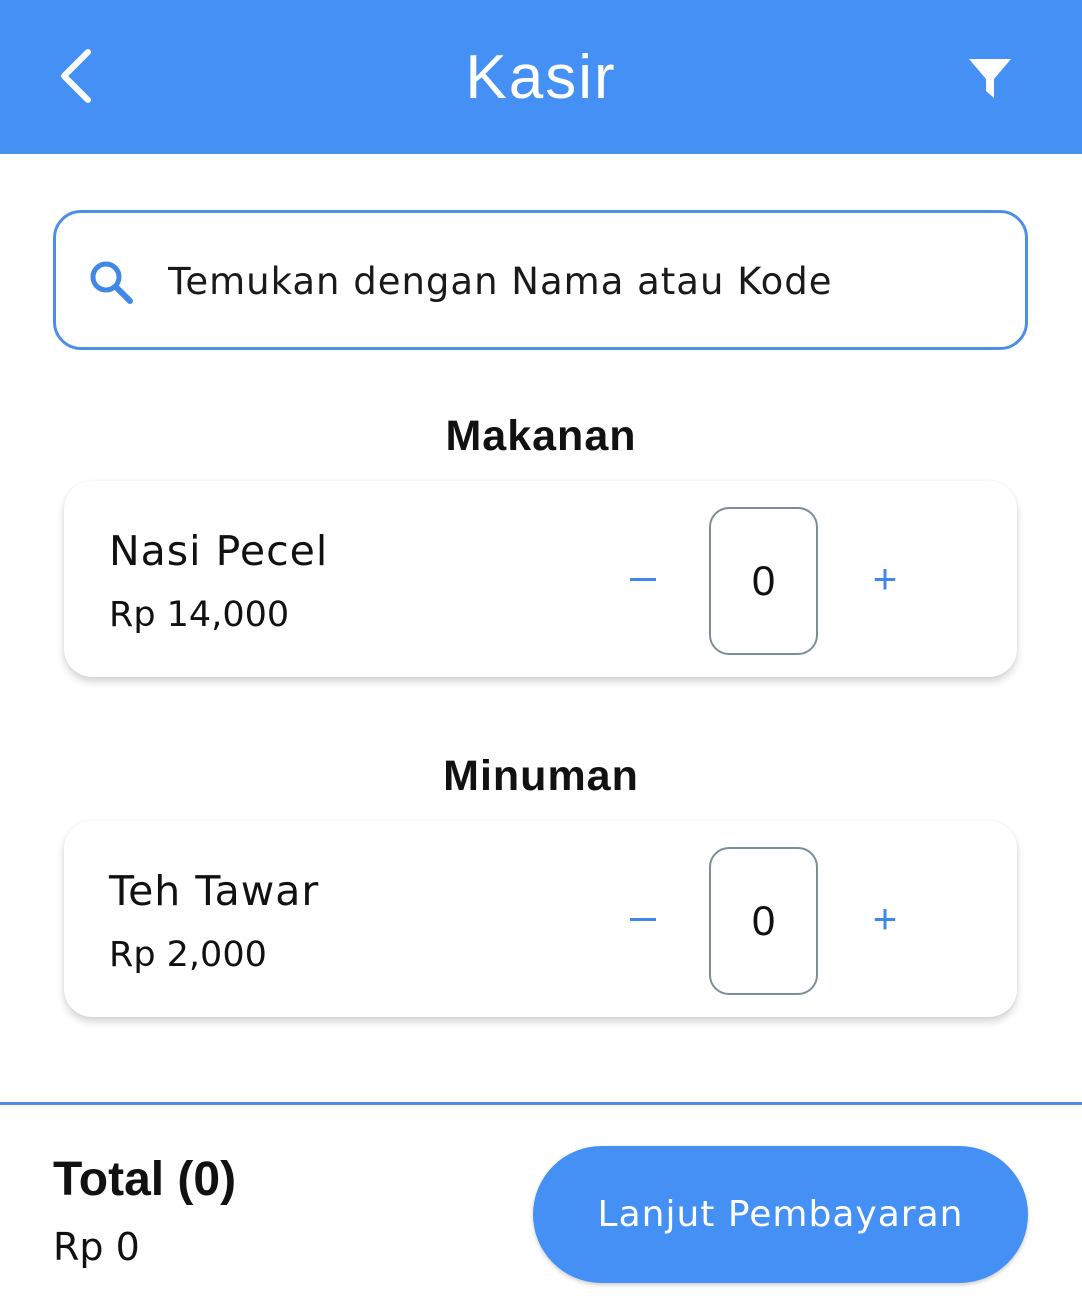 This screenshot has height=1306, width=1082. I want to click on filter-button, so click(990, 78).